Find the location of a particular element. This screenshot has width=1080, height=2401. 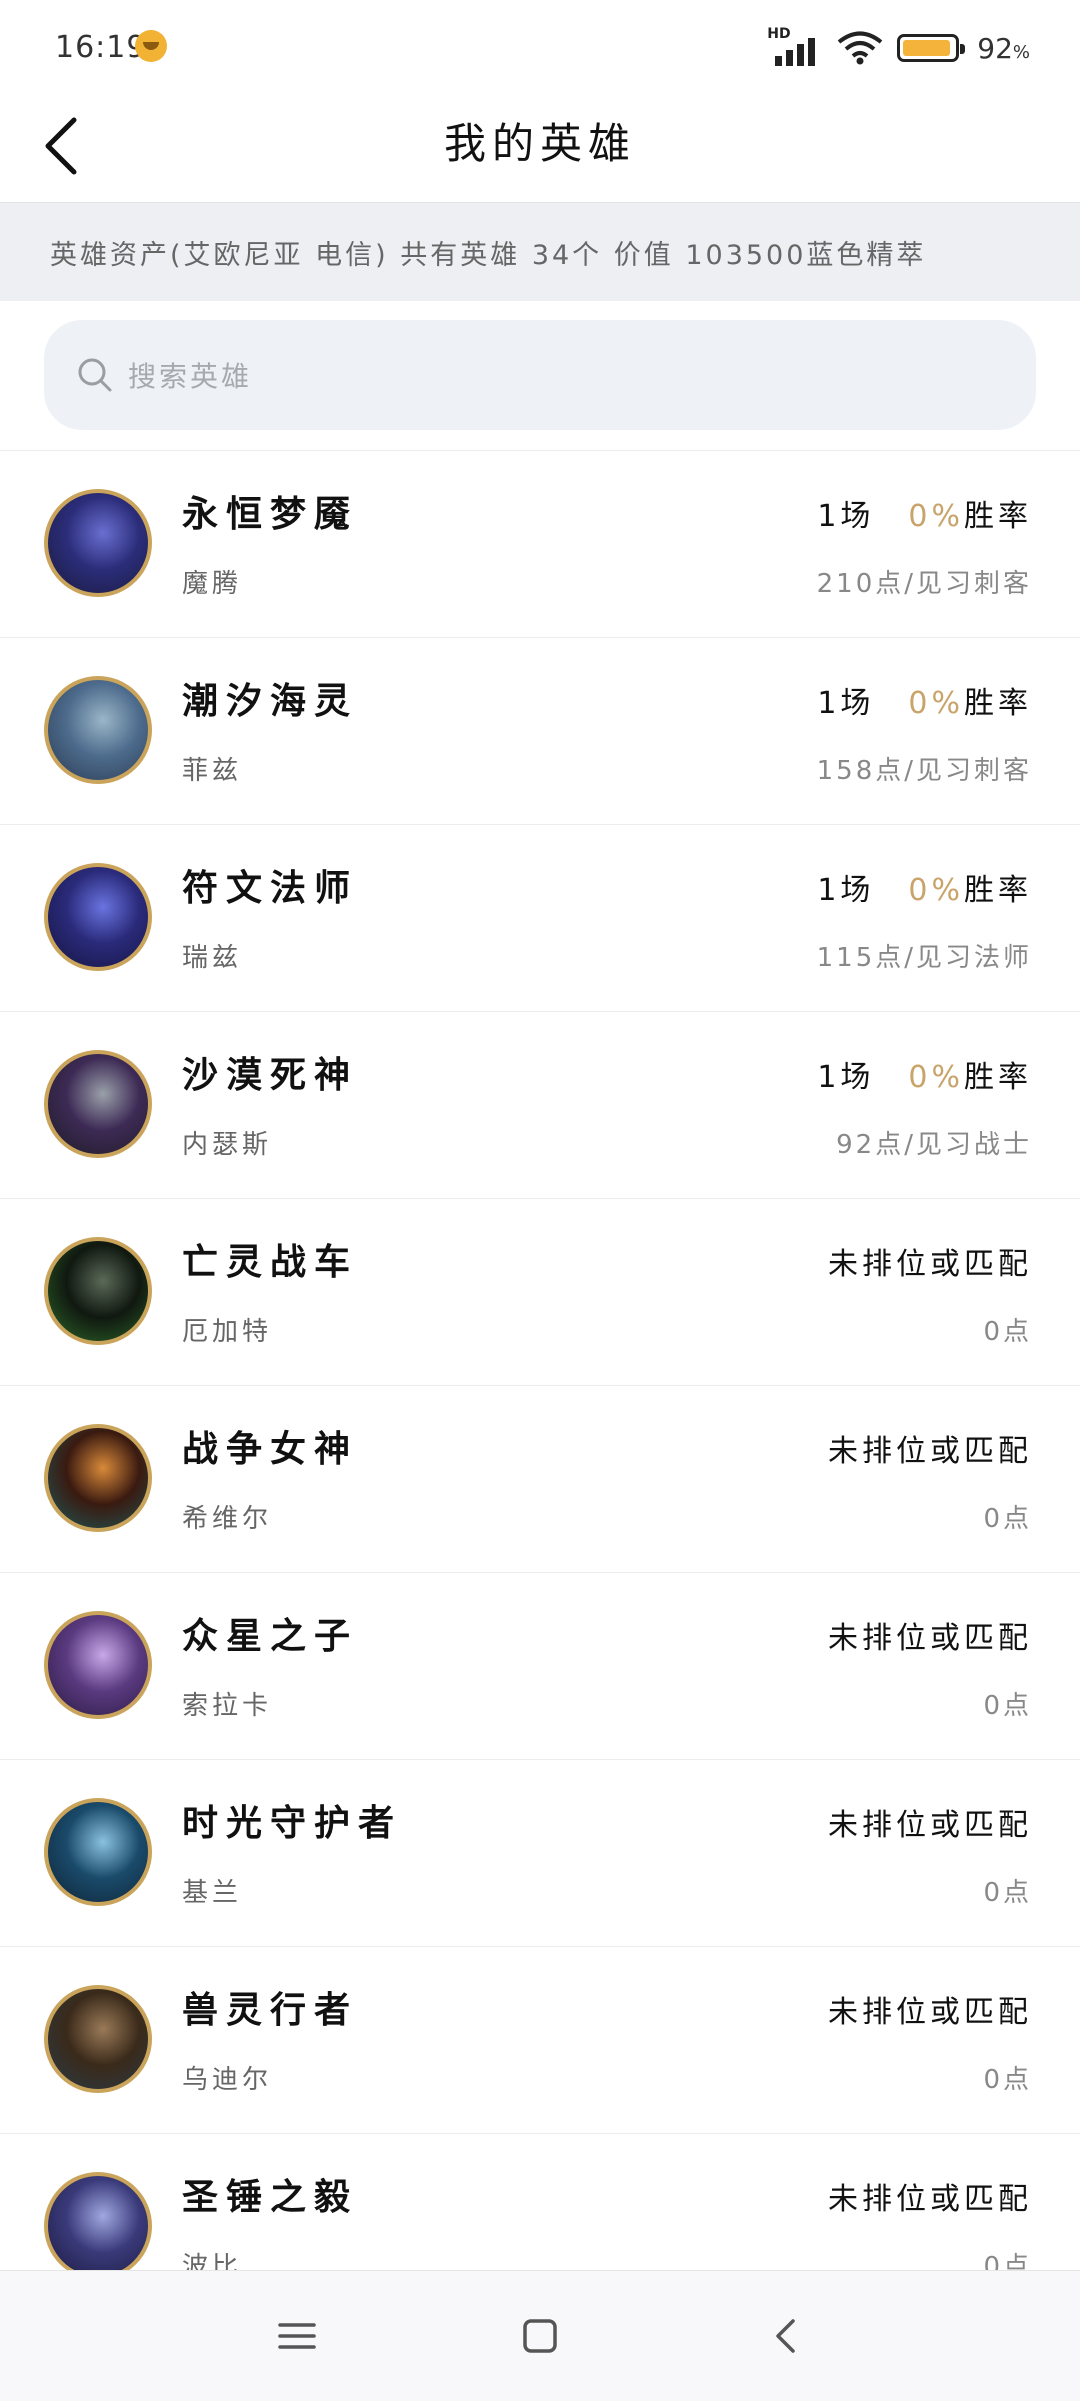

hero-subname: 瑞兹 is located at coordinates (212, 958).